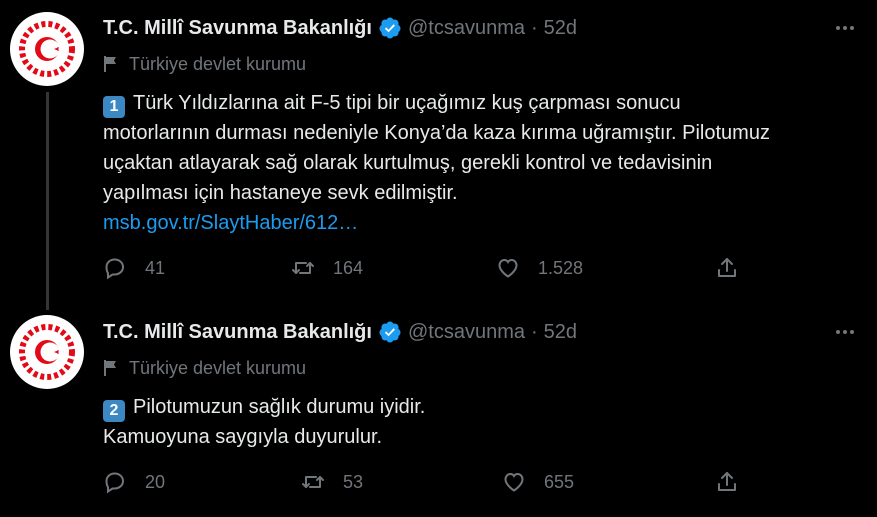 This screenshot has width=877, height=517. I want to click on text-line: 2 Pilotumuzun sağlık durumu iyidir., so click(478, 407).